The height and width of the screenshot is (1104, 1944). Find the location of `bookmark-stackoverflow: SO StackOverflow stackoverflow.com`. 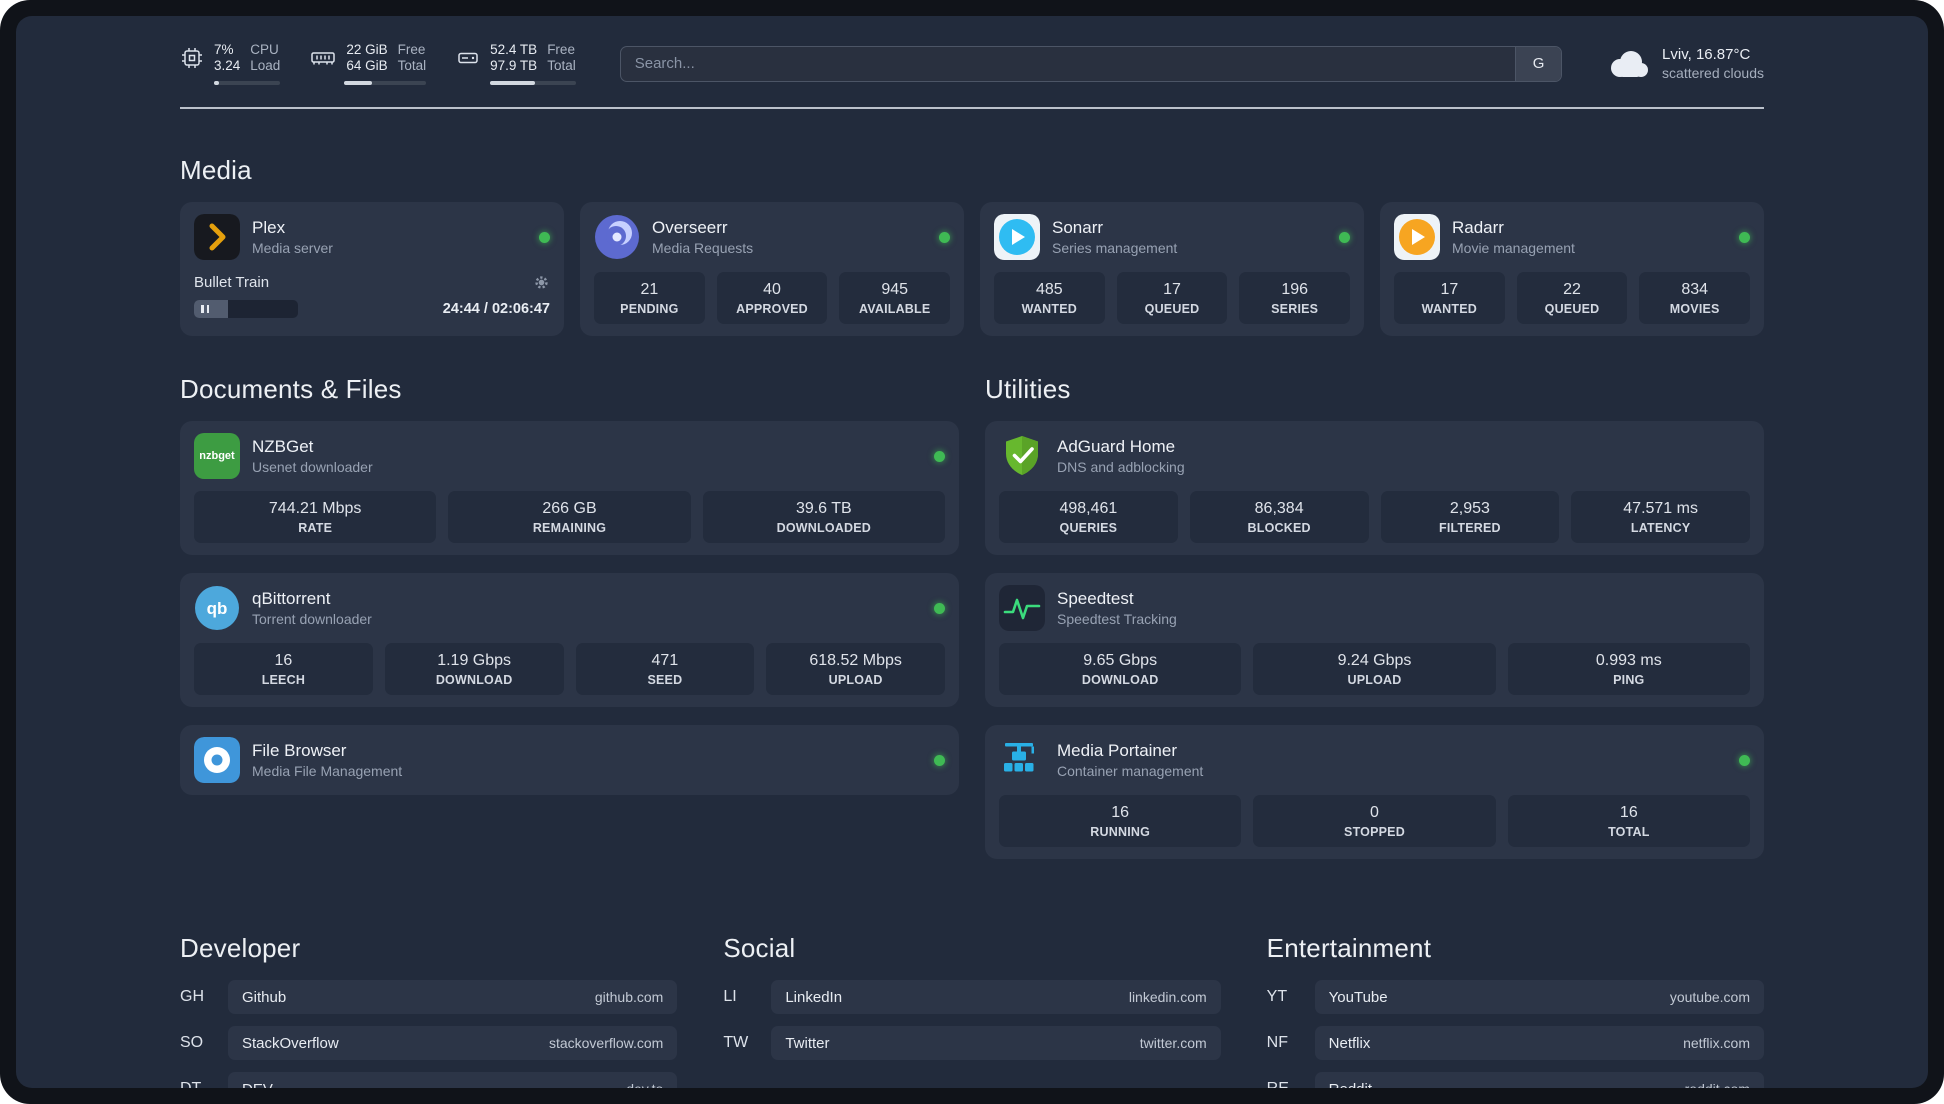

bookmark-stackoverflow: SO StackOverflow stackoverflow.com is located at coordinates (429, 1043).